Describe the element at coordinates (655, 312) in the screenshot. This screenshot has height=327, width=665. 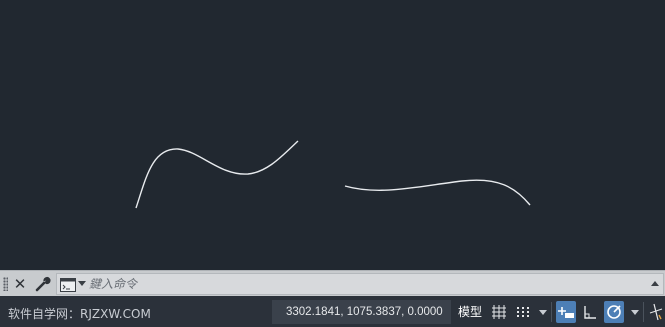
I see `isodraft-icon` at that location.